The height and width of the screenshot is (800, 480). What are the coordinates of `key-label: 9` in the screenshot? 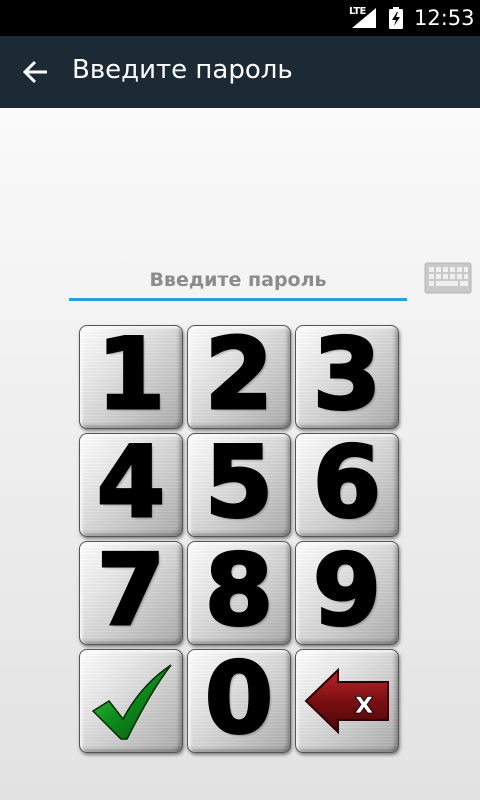 It's located at (346, 591).